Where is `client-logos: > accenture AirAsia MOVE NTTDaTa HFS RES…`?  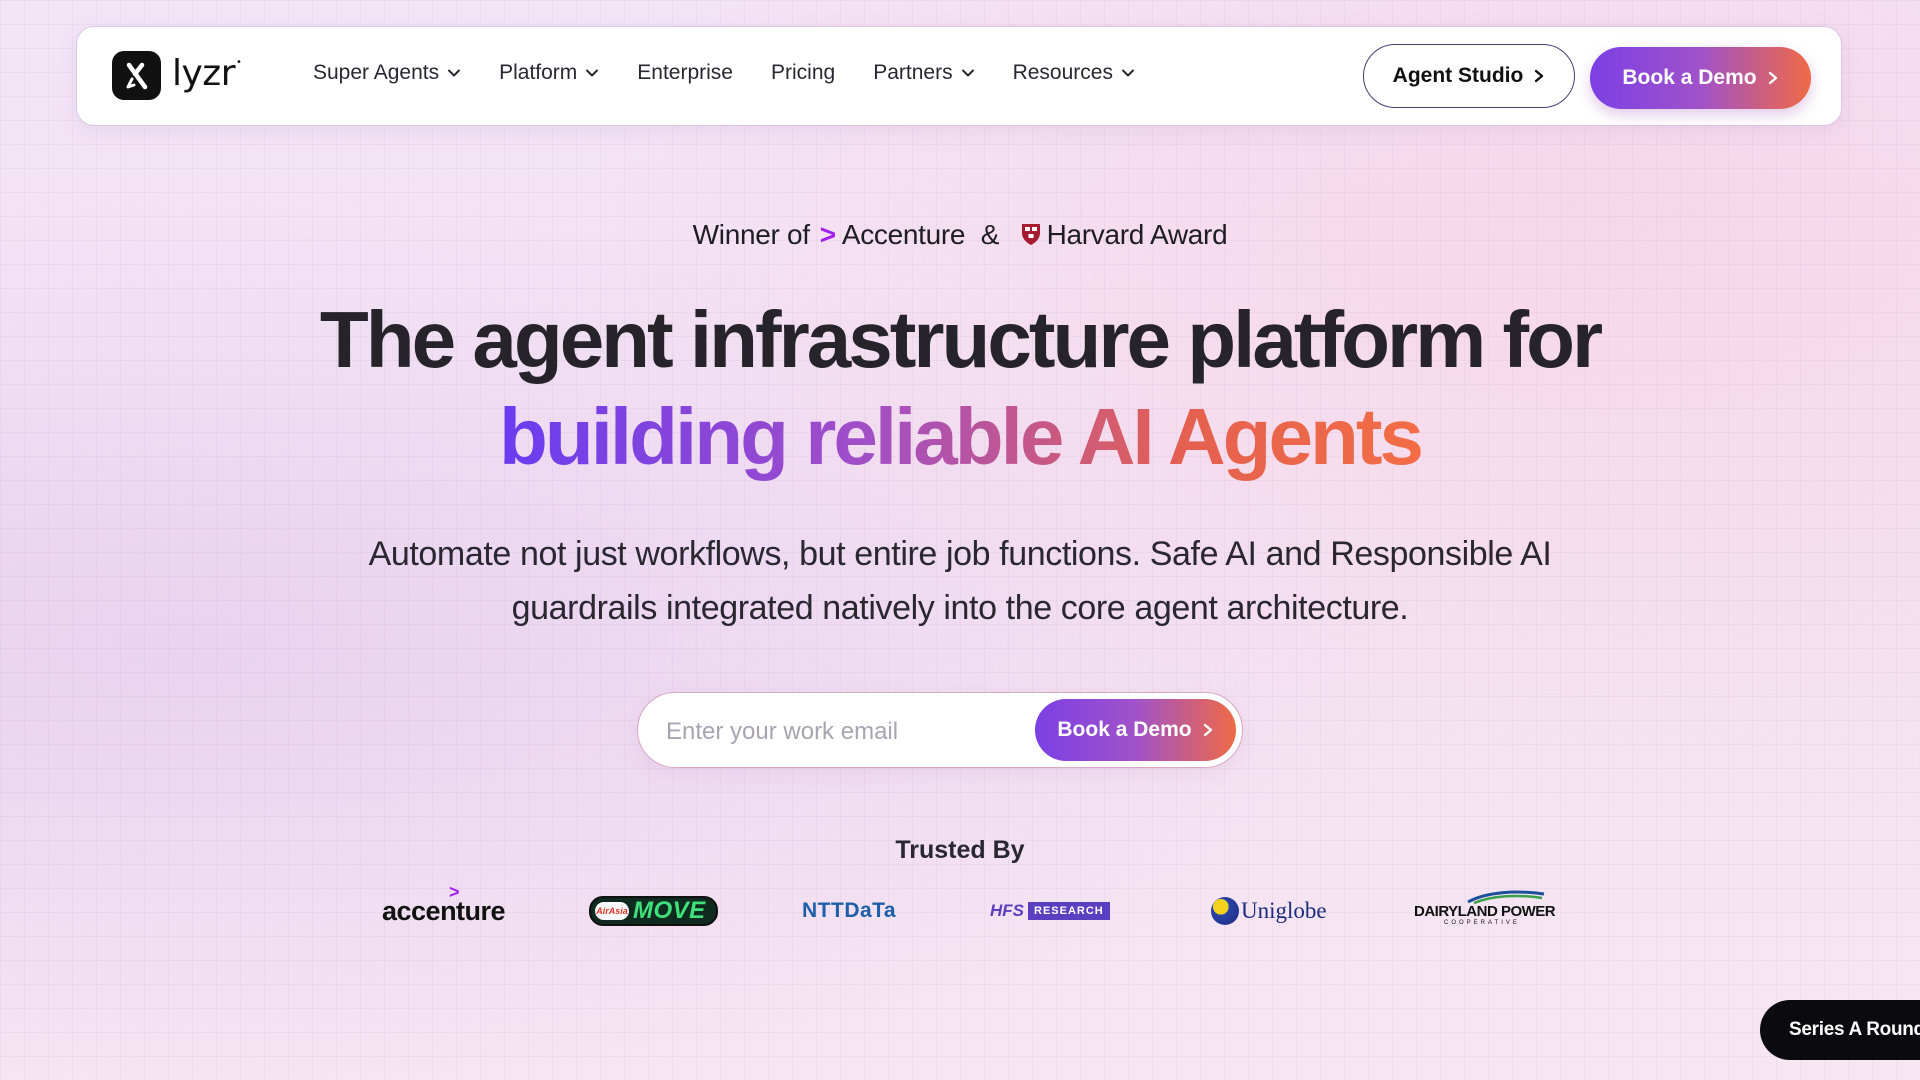 client-logos: > accenture AirAsia MOVE NTTDaTa HFS RES… is located at coordinates (960, 909).